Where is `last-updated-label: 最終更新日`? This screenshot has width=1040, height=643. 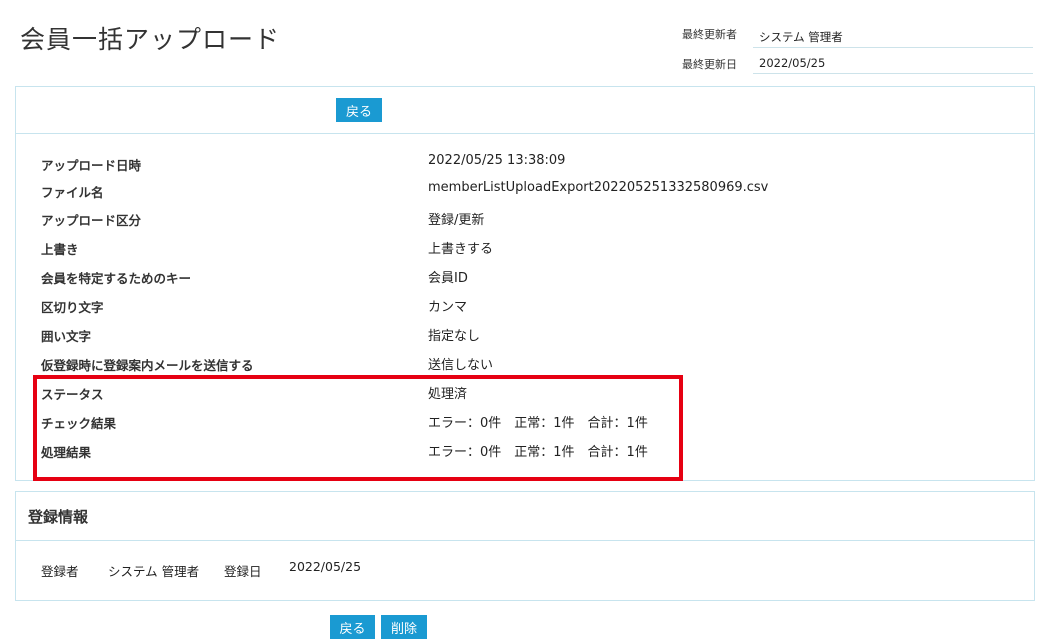 last-updated-label: 最終更新日 is located at coordinates (709, 64).